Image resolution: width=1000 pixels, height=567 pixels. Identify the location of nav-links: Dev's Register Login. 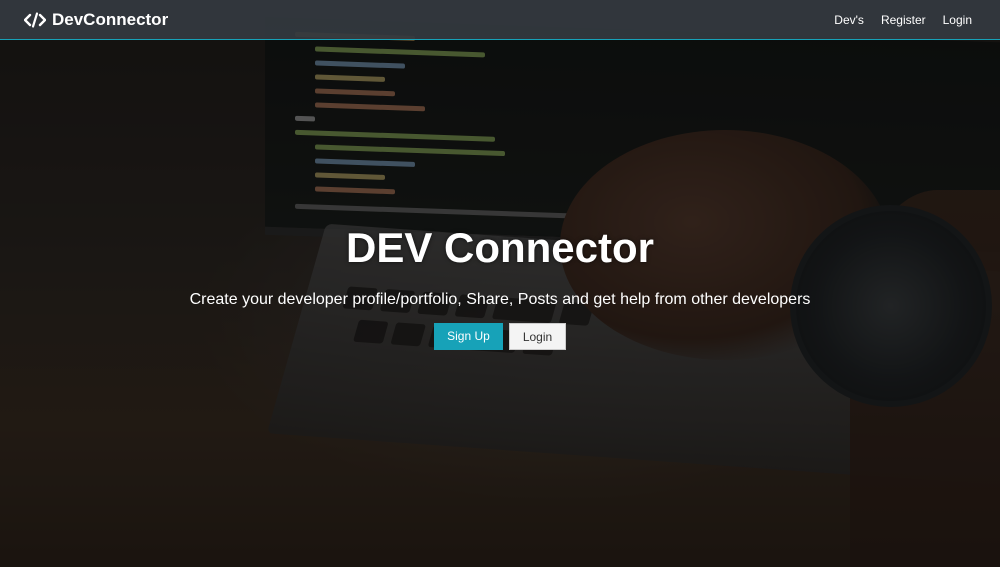
(894, 20).